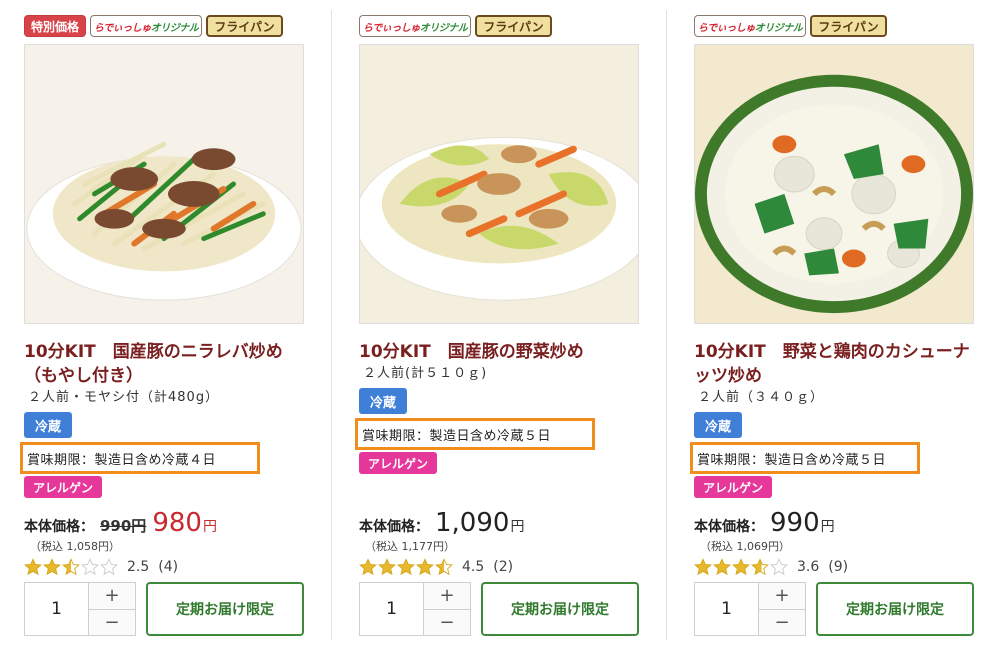 Image resolution: width=1000 pixels, height=653 pixels. I want to click on rating-value: 4.5, so click(473, 567).